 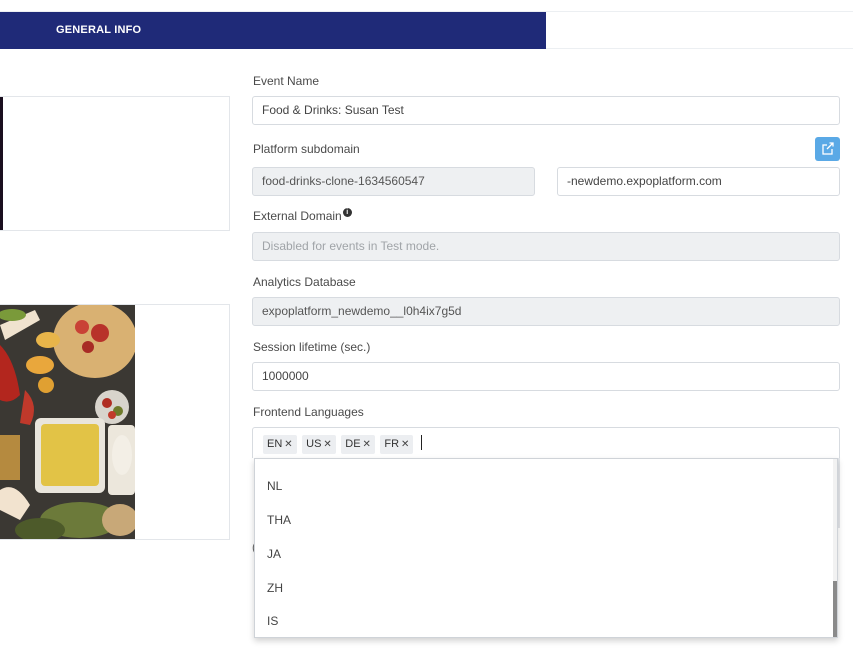 What do you see at coordinates (272, 621) in the screenshot?
I see `dropdown-option-is: IS` at bounding box center [272, 621].